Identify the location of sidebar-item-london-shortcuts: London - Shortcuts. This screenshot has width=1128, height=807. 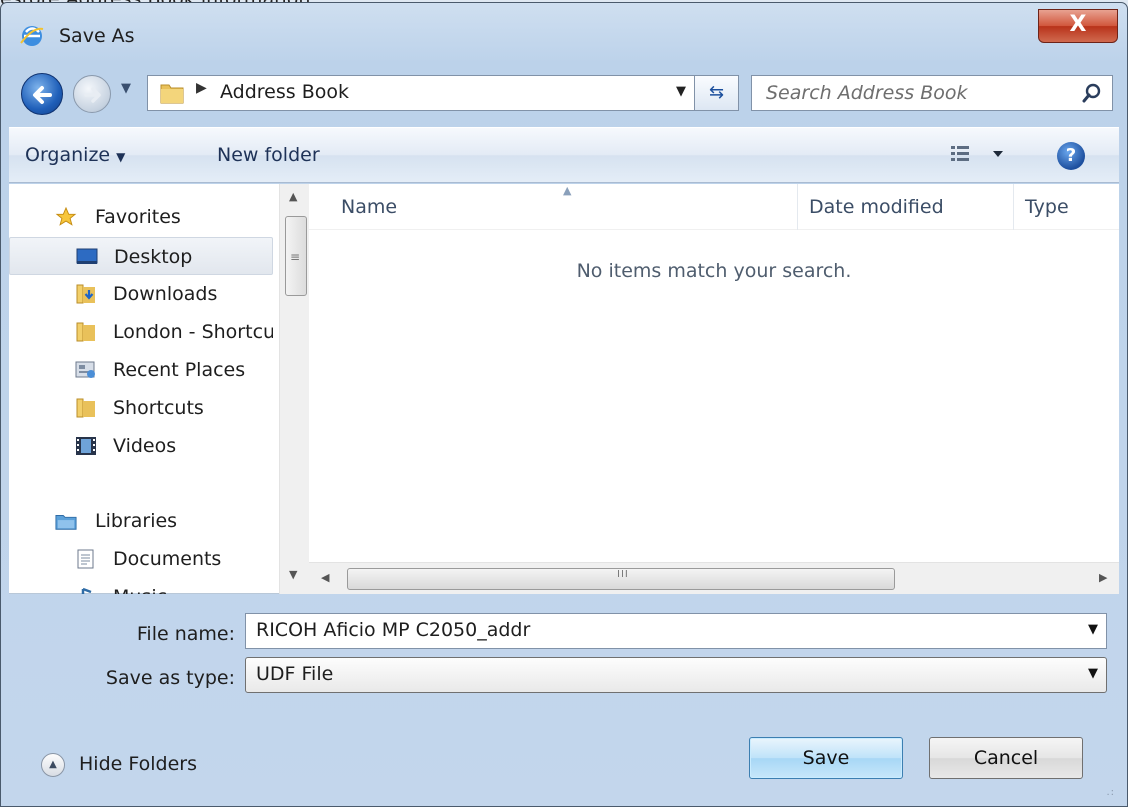
(141, 332).